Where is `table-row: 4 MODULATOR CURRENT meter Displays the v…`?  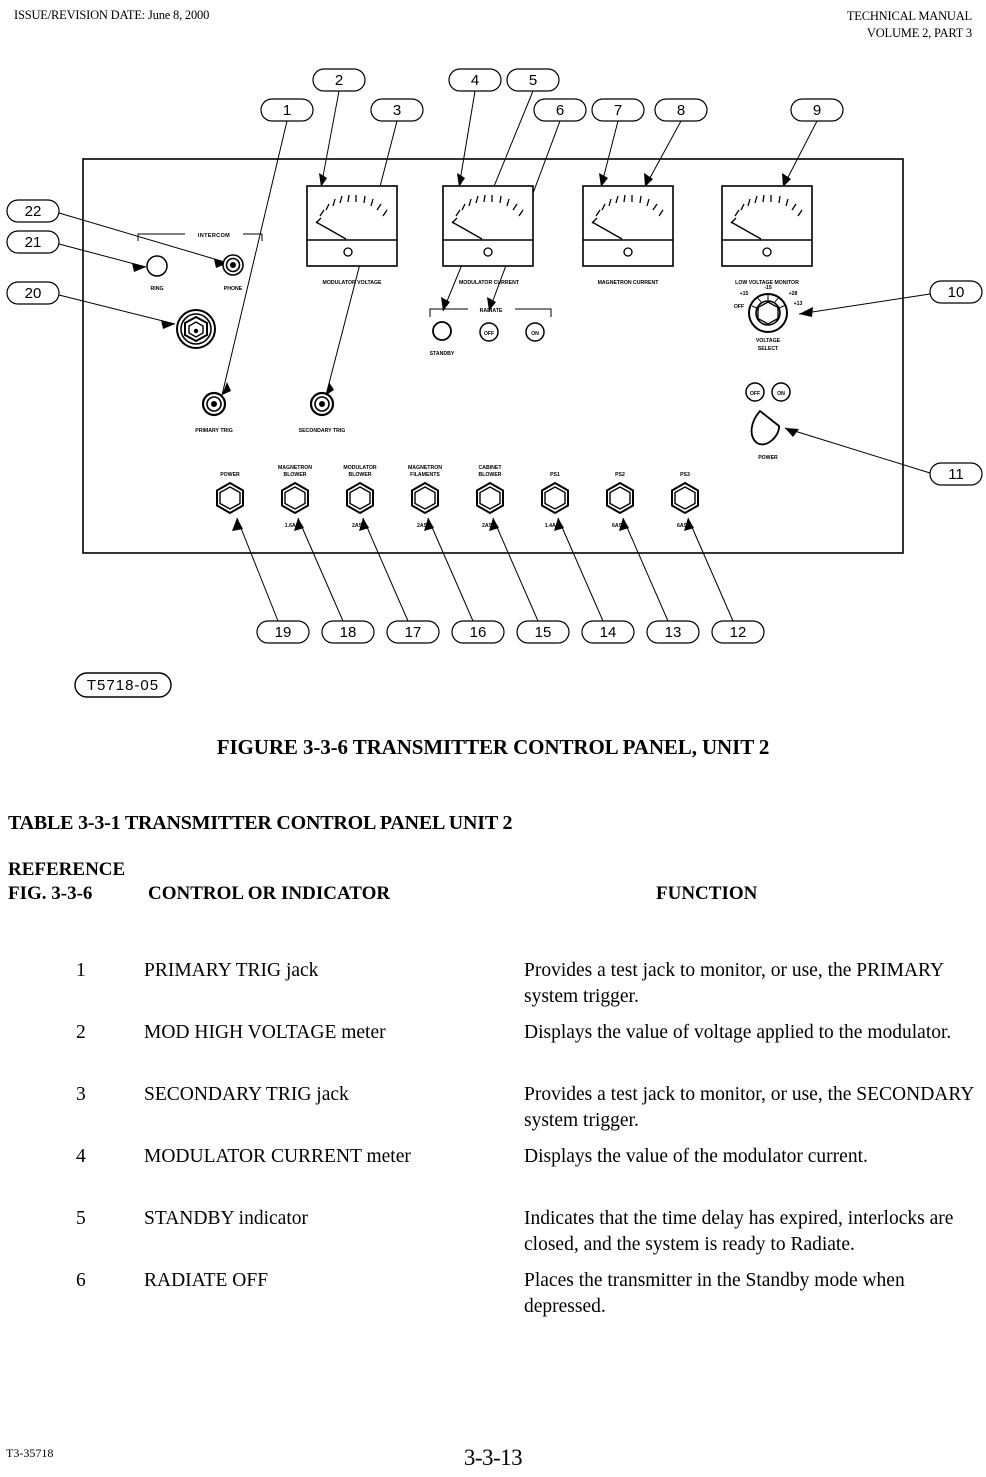
table-row: 4 MODULATOR CURRENT meter Displays the v… is located at coordinates (493, 1163).